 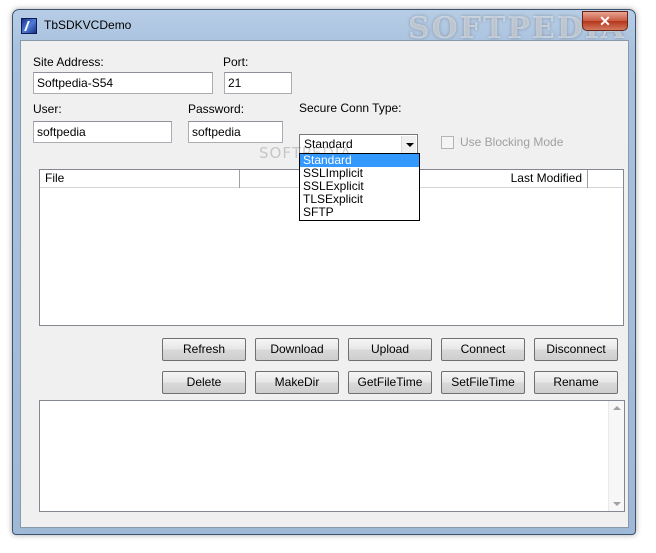 I want to click on refresh-button: Refresh, so click(x=204, y=349).